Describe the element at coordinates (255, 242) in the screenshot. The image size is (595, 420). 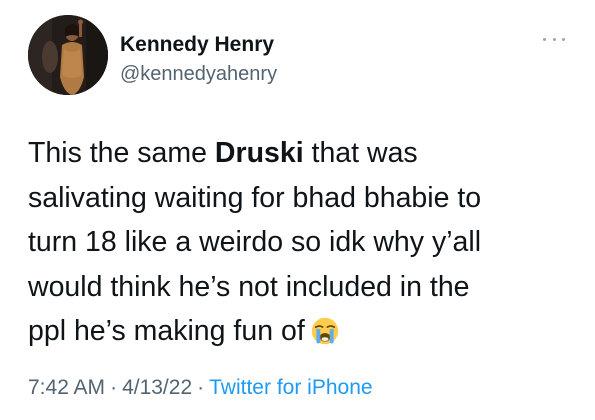
I see `tweet-line: turn 18 like a weirdo so idk why y’all` at that location.